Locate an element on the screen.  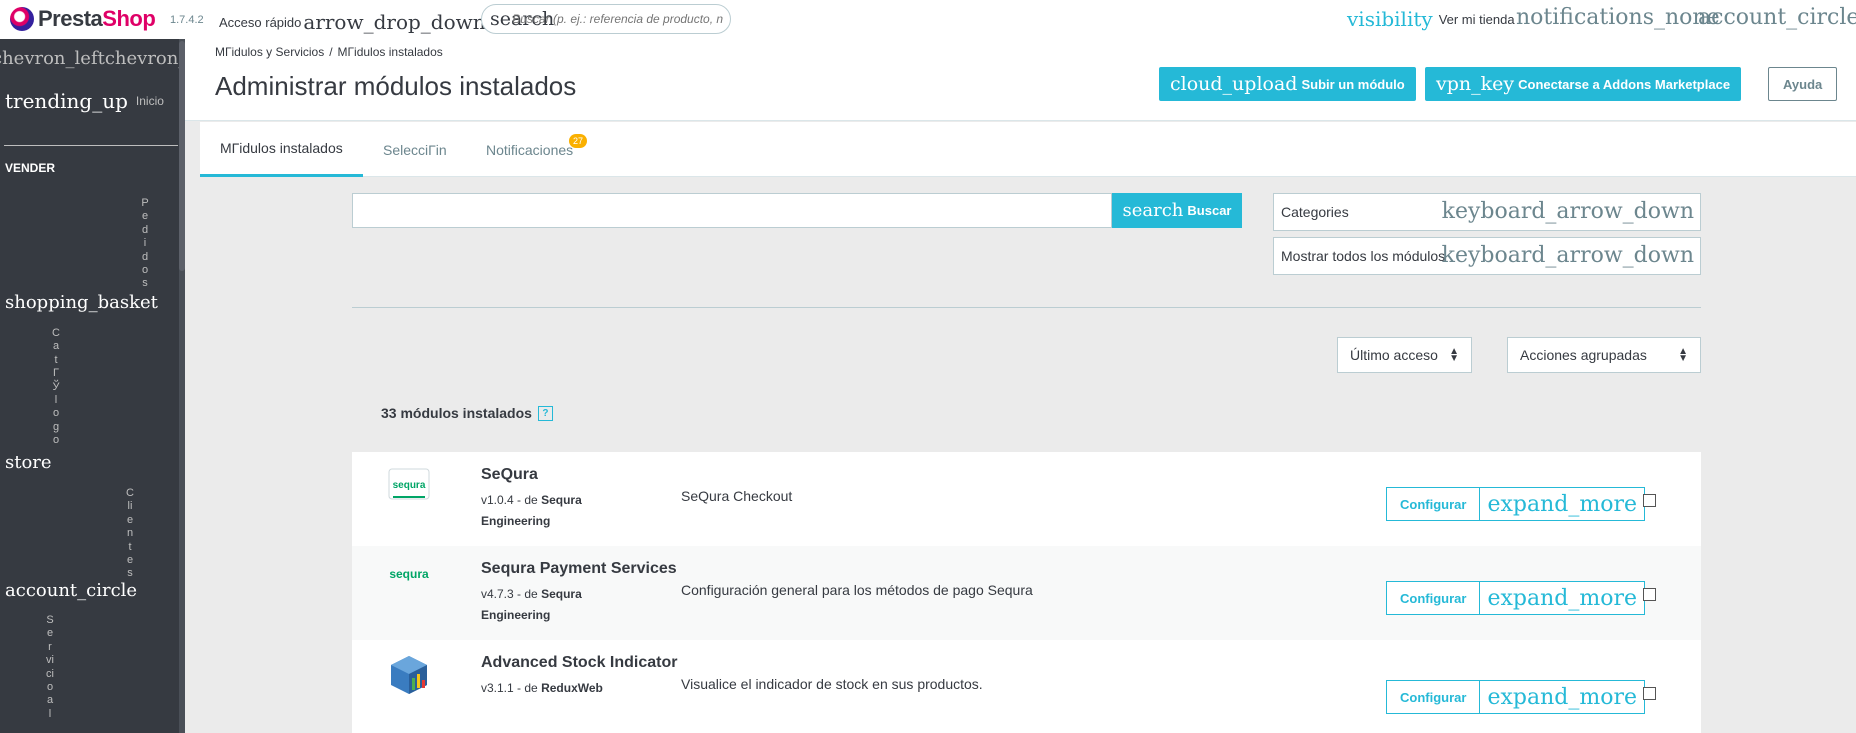
notifications-count-badge: 27 is located at coordinates (578, 141).